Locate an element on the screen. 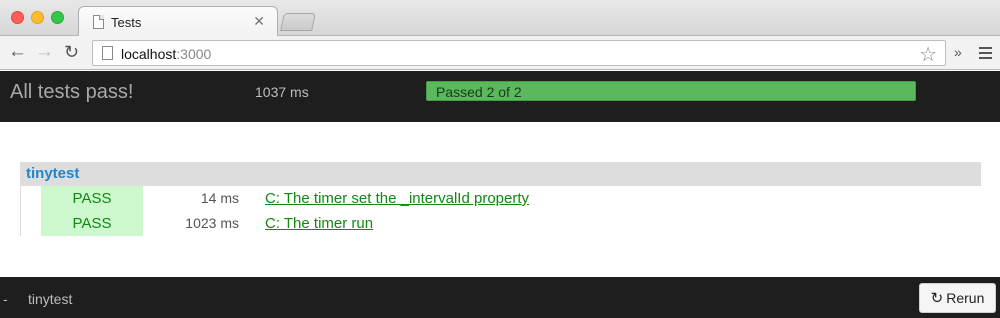  reload-icon: ↻ is located at coordinates (71, 52).